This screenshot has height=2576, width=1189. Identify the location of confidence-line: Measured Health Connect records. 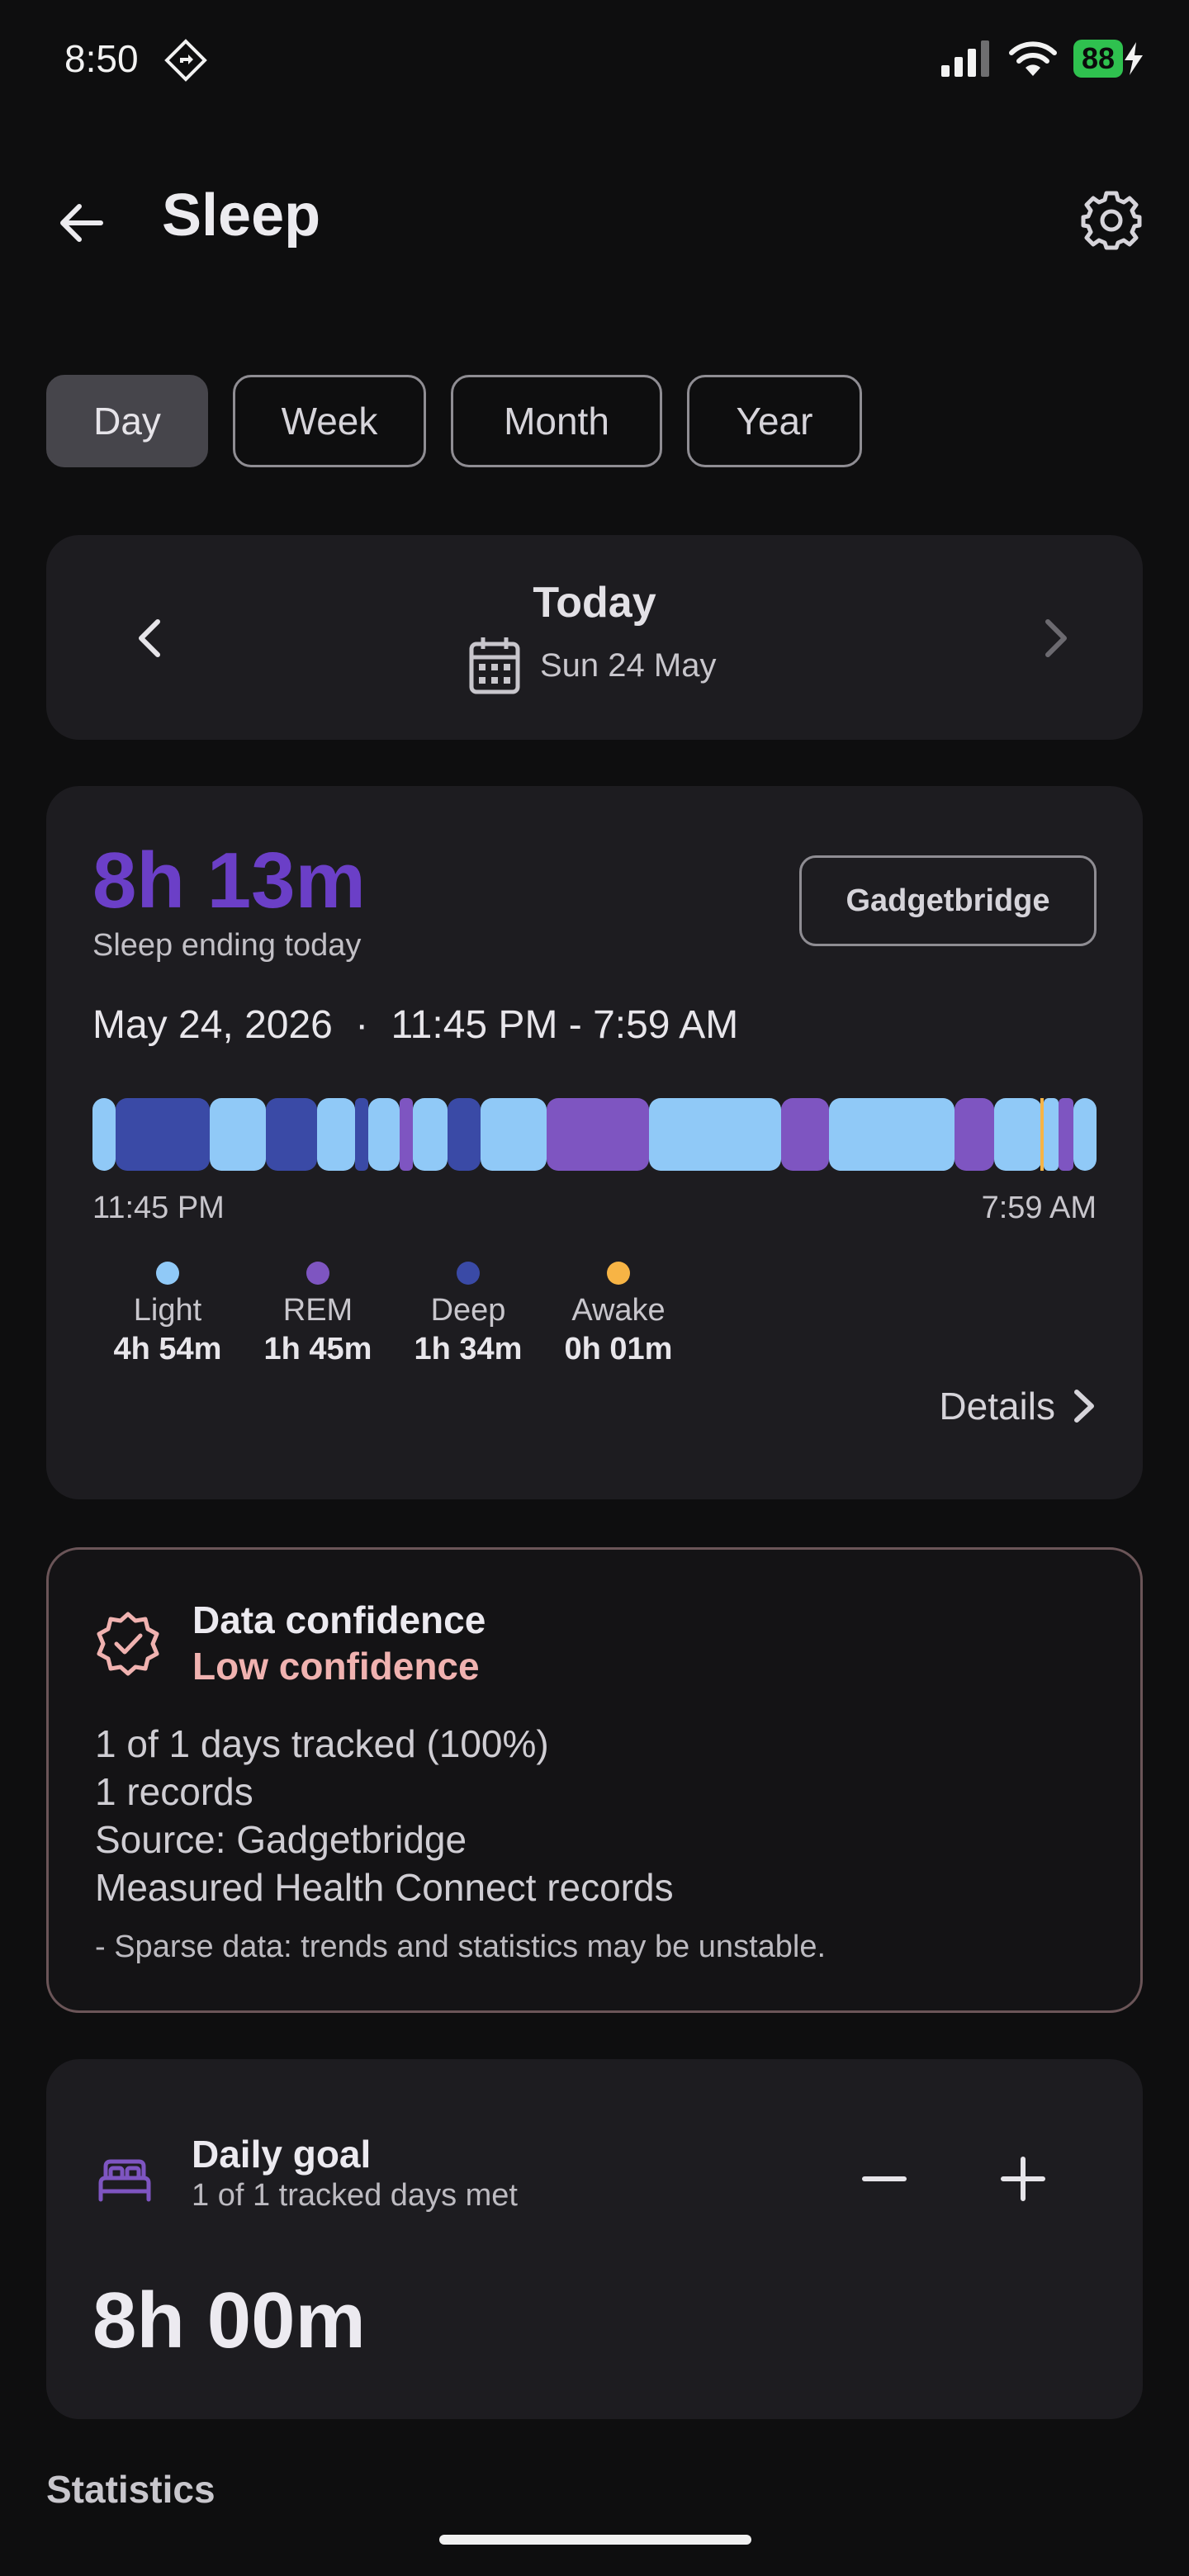
(384, 1887).